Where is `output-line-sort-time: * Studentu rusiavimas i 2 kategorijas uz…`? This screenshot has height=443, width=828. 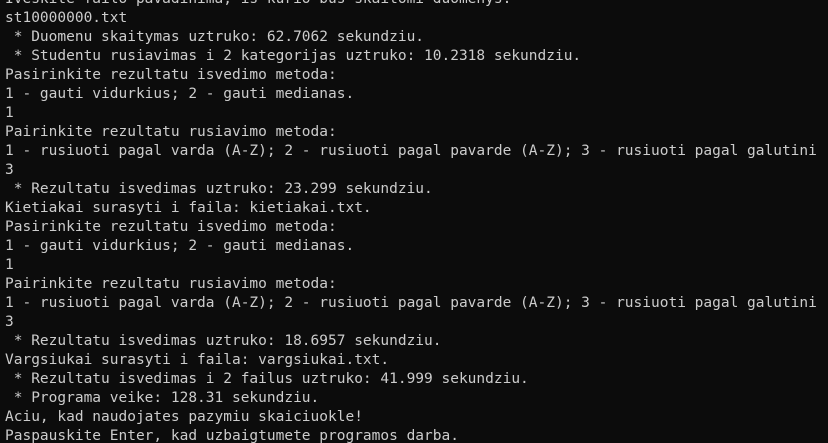
output-line-sort-time: * Studentu rusiavimas i 2 kategorijas uz… is located at coordinates (293, 56).